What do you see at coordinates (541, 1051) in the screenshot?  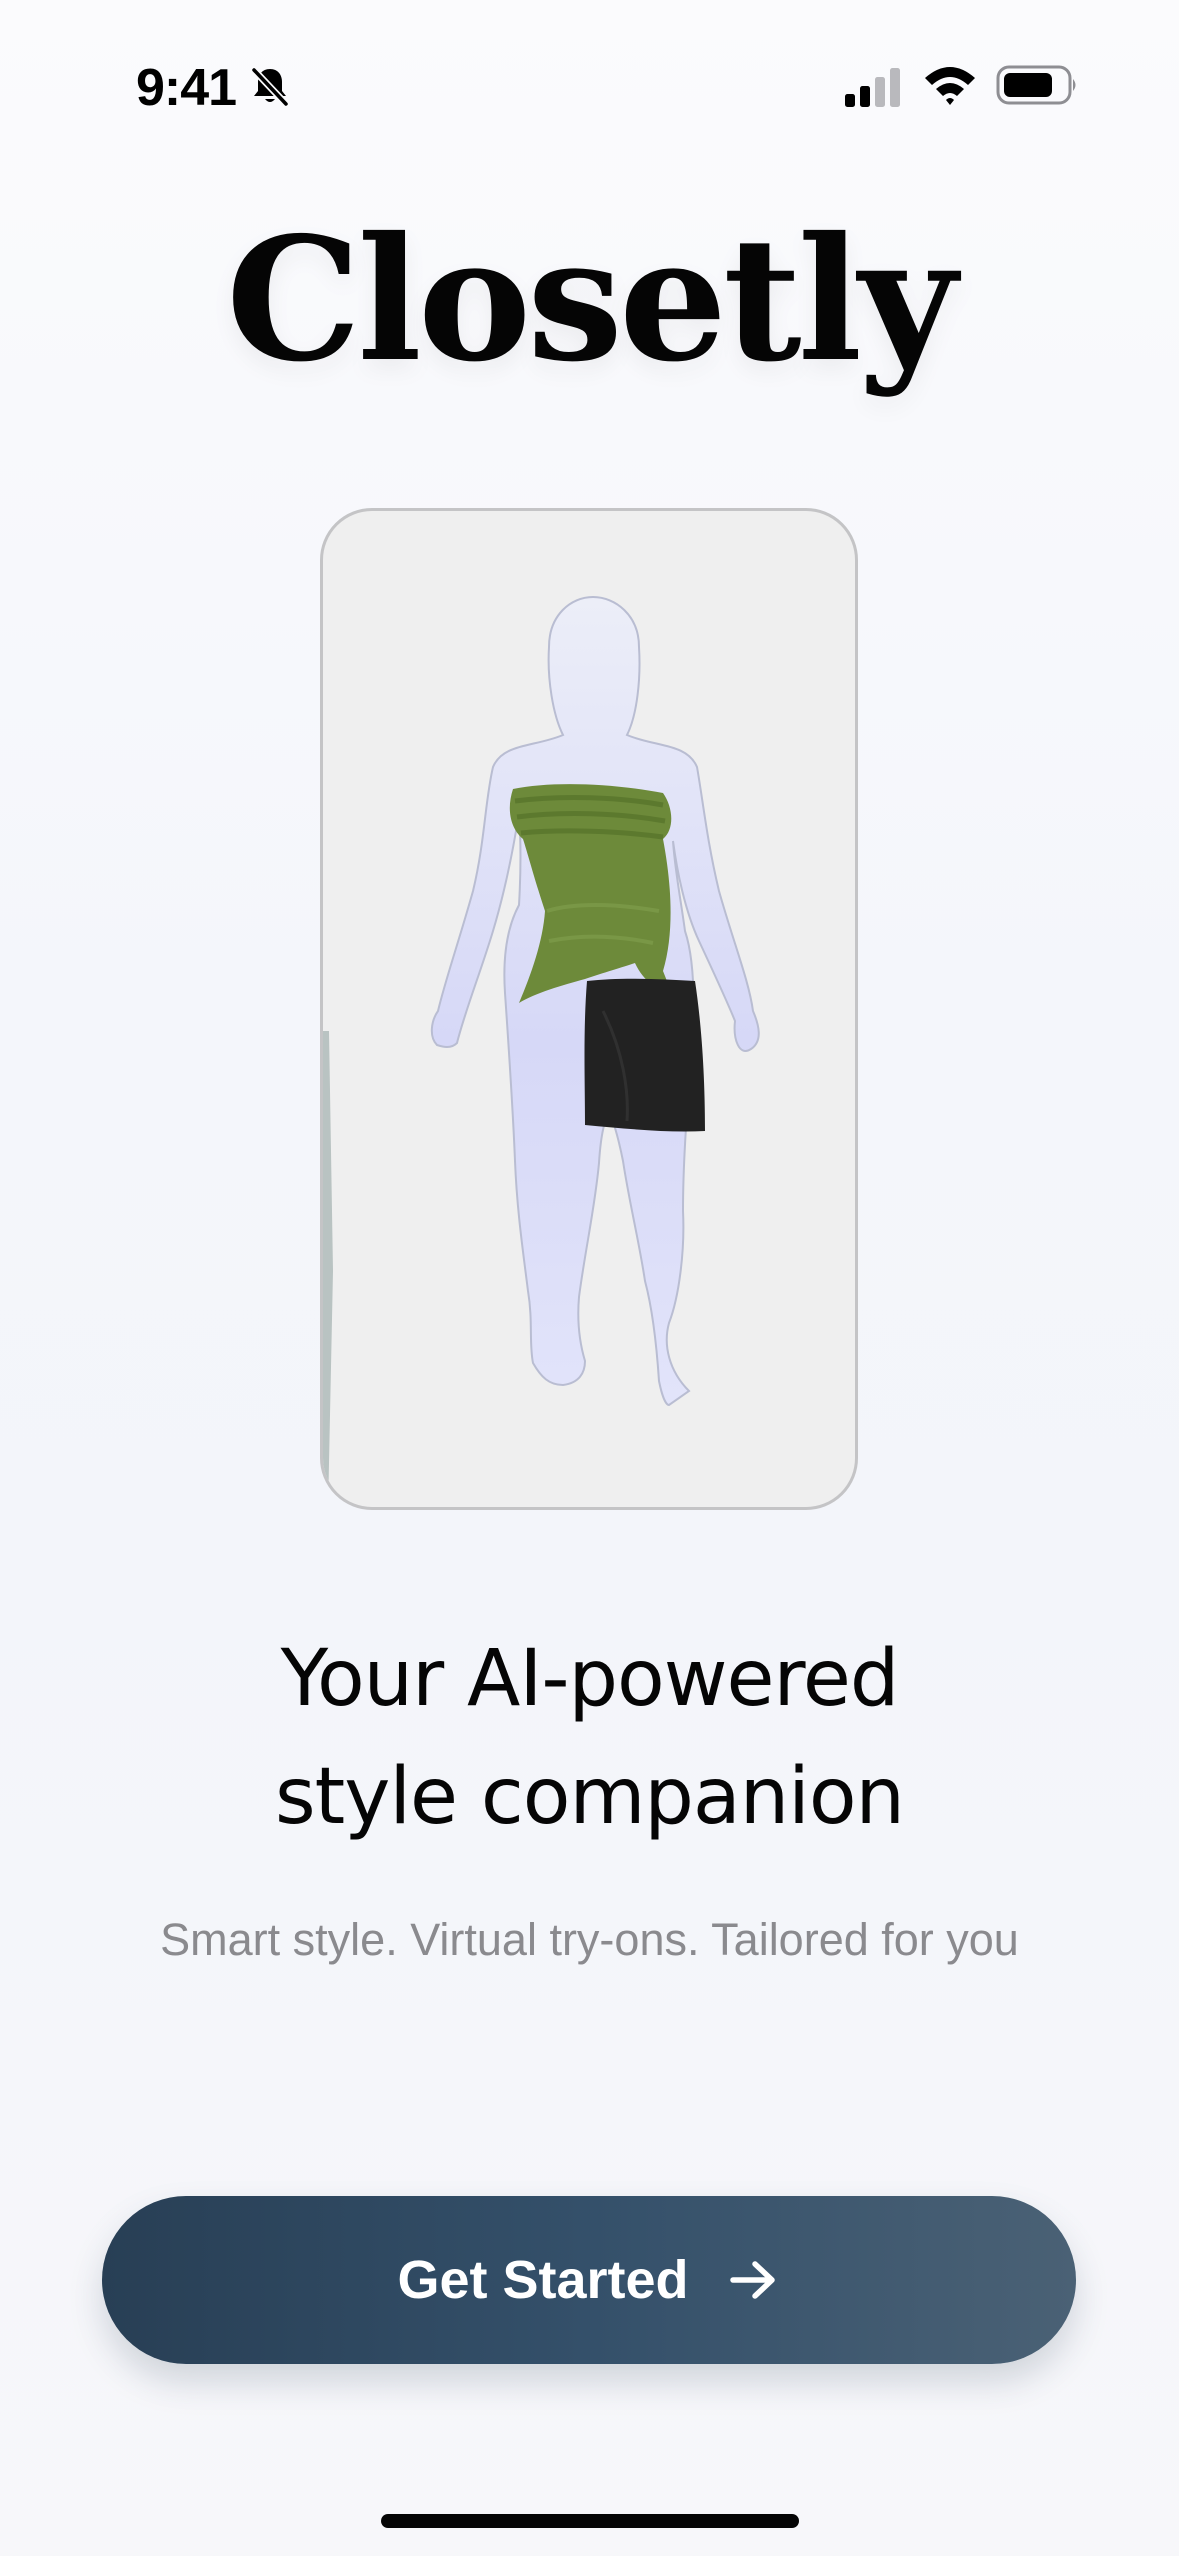 I see `mannequin-outfit-illustration` at bounding box center [541, 1051].